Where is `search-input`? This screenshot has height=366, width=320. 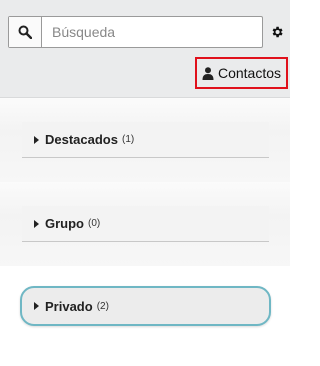
search-input is located at coordinates (152, 32).